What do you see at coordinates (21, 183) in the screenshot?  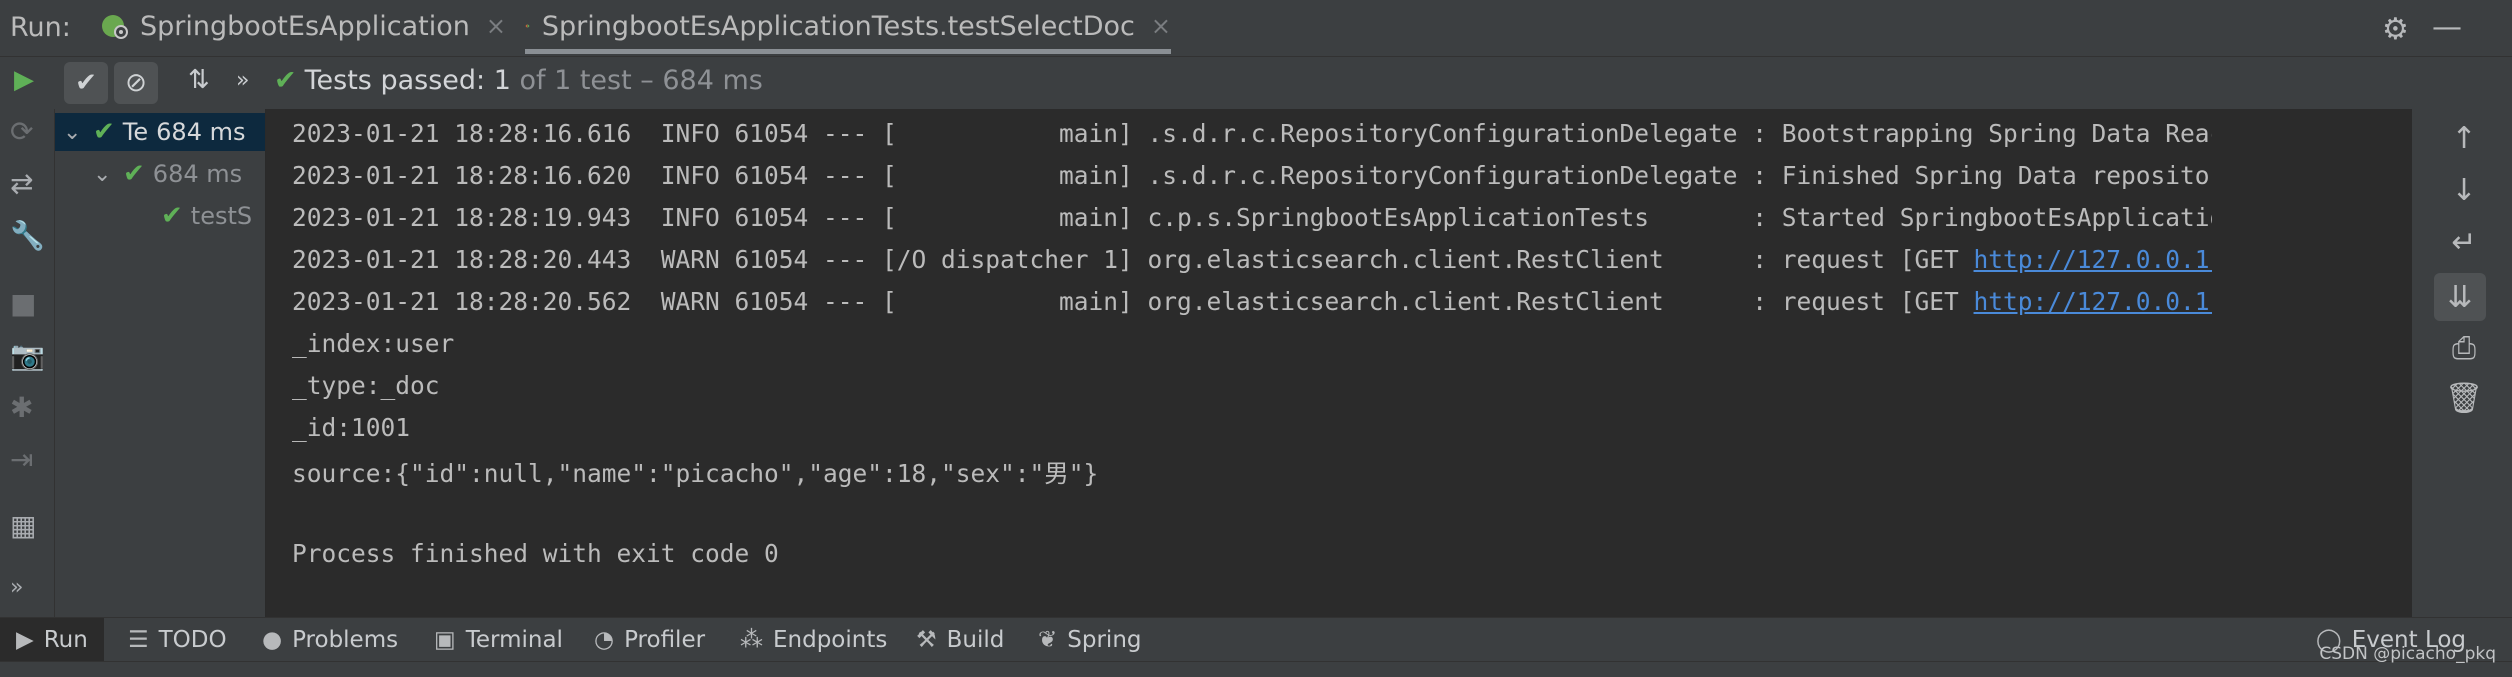 I see `toggle-auto-test-icon: ⇄` at bounding box center [21, 183].